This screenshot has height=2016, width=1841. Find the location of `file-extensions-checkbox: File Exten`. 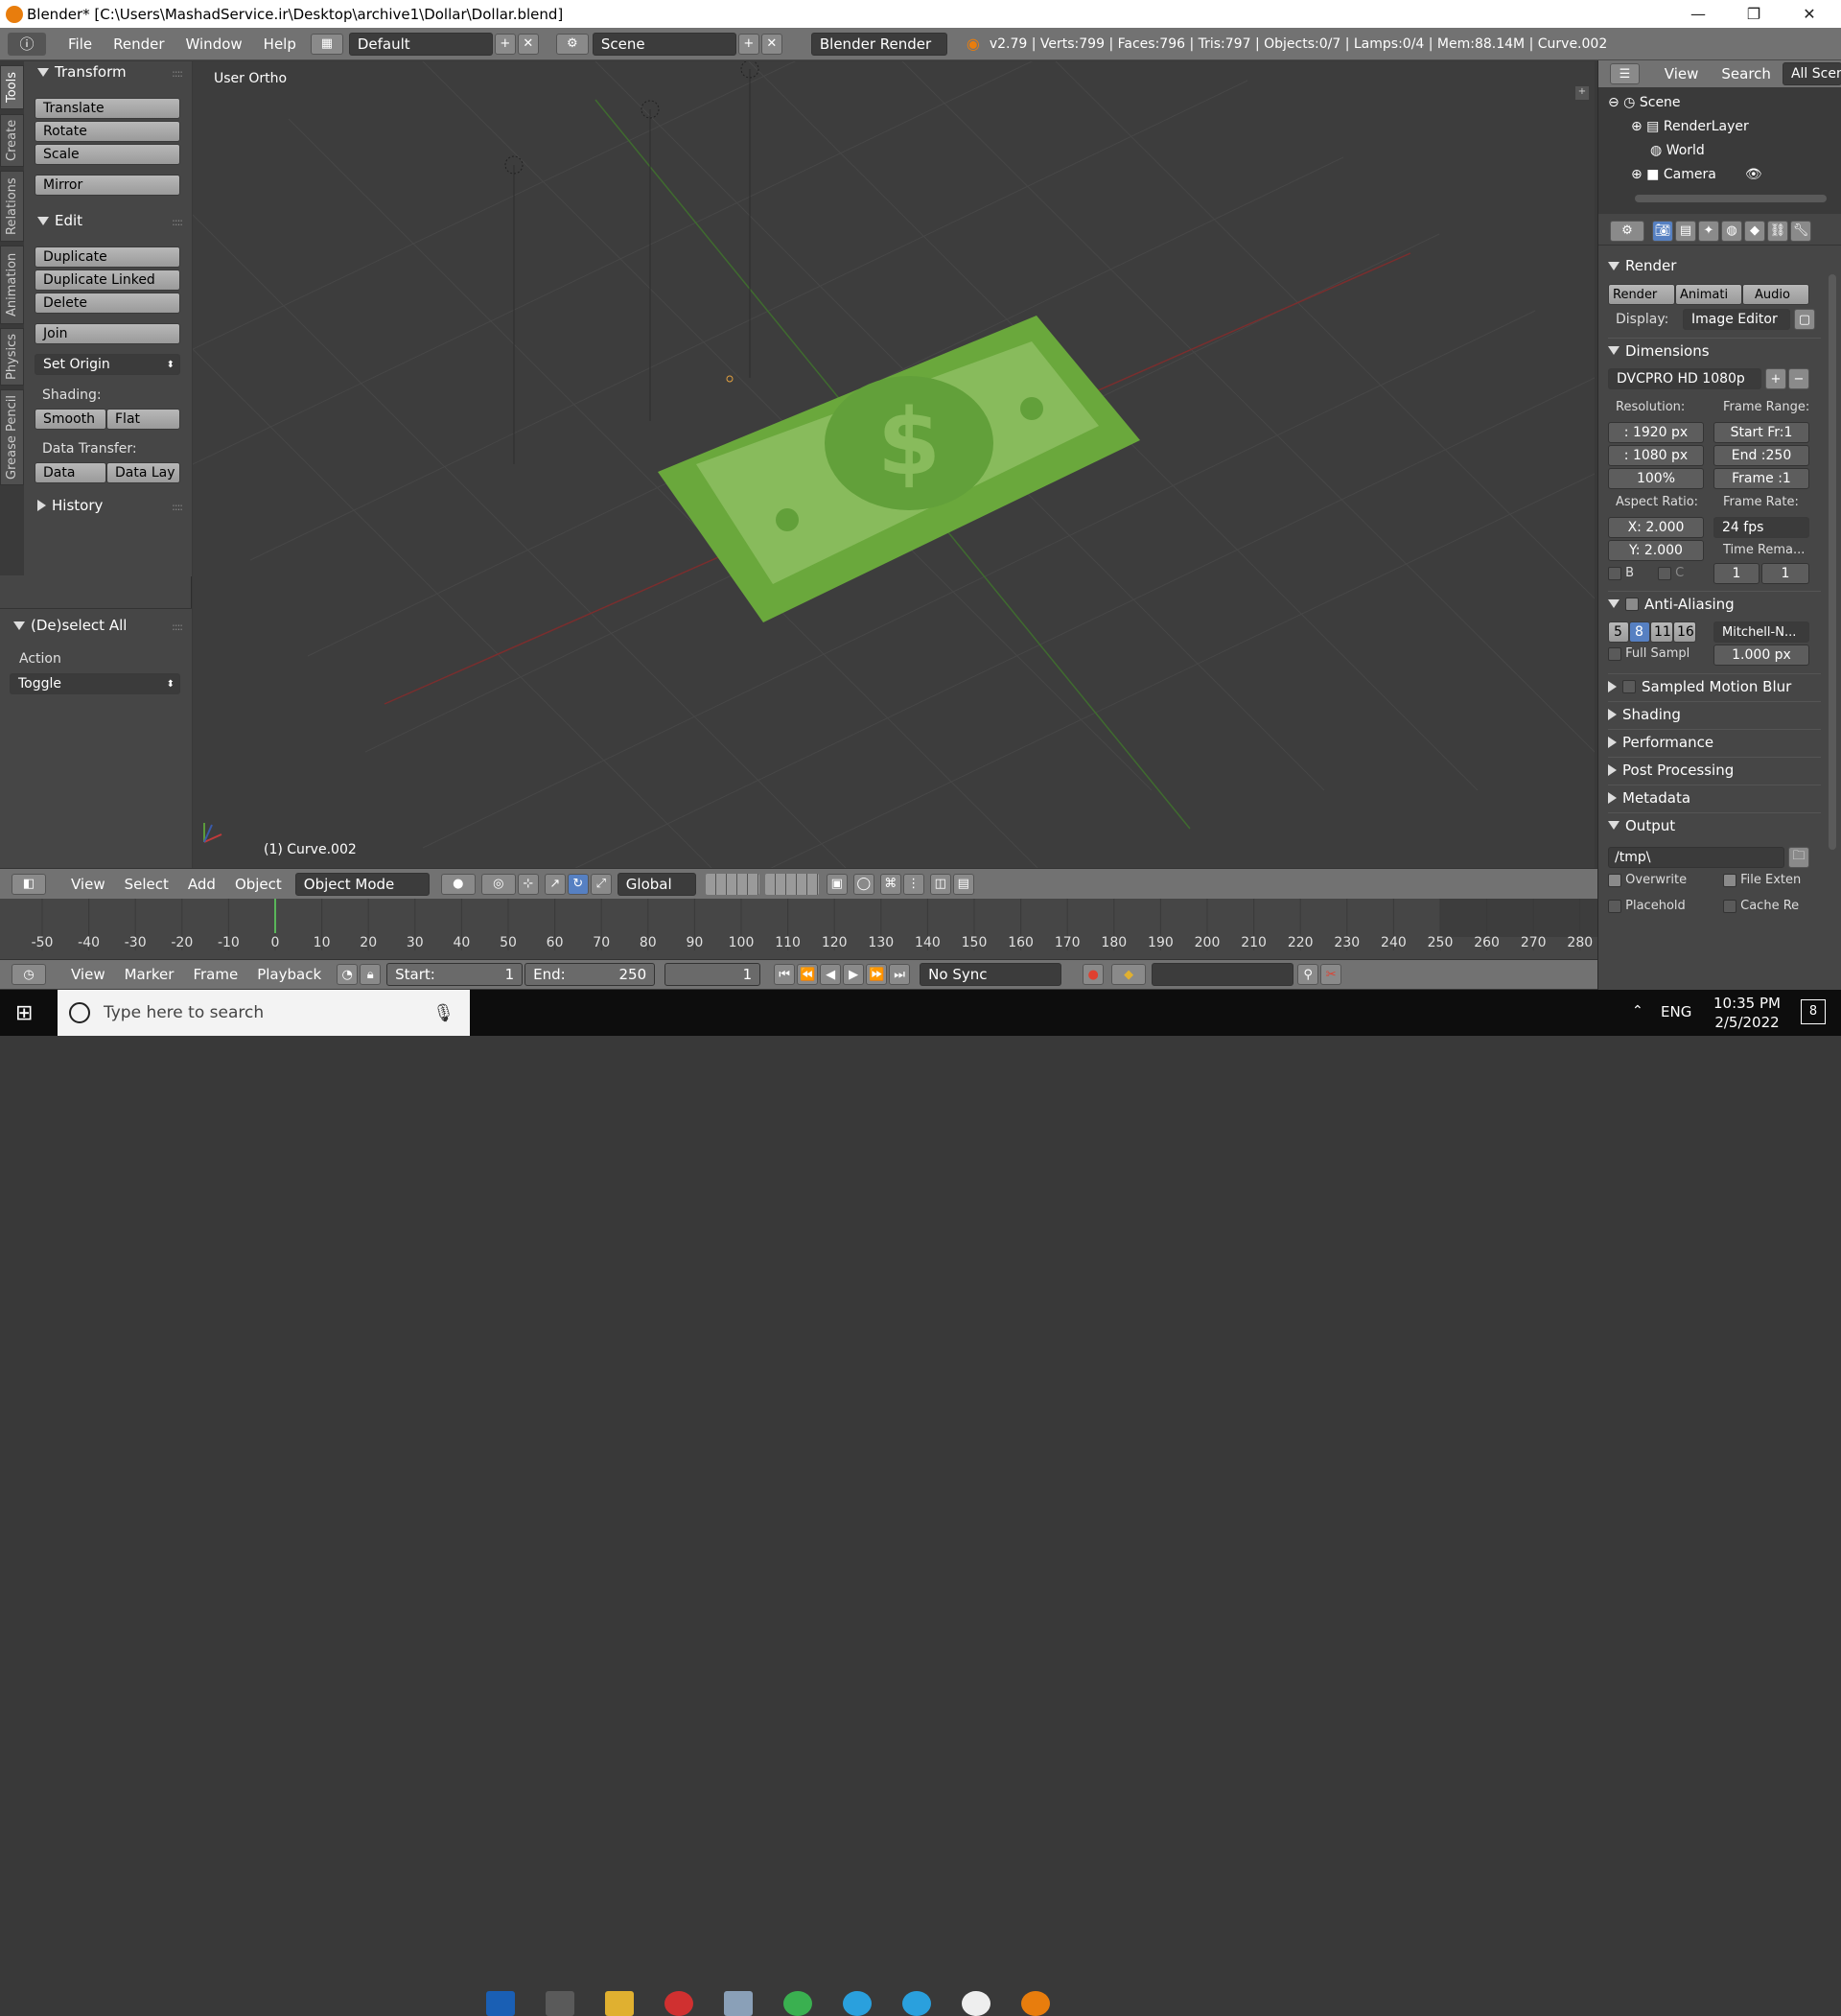

file-extensions-checkbox: File Exten is located at coordinates (1762, 880).